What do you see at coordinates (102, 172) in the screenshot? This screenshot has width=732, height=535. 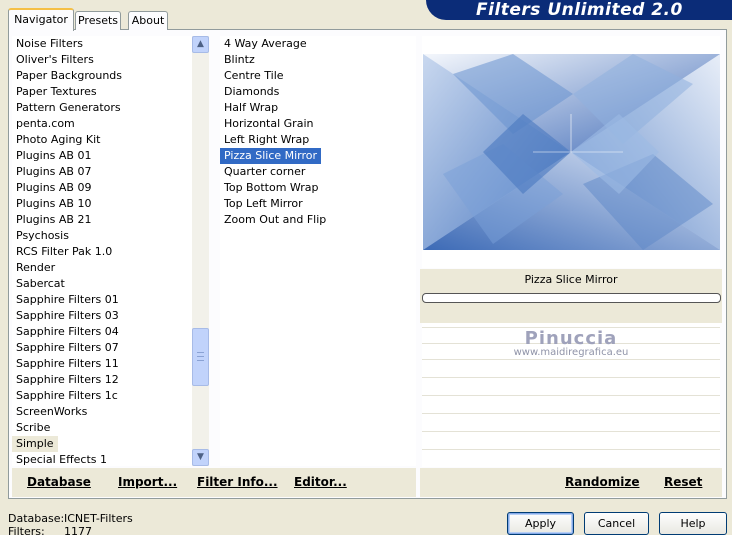 I see `list-item: Plugins AB 07` at bounding box center [102, 172].